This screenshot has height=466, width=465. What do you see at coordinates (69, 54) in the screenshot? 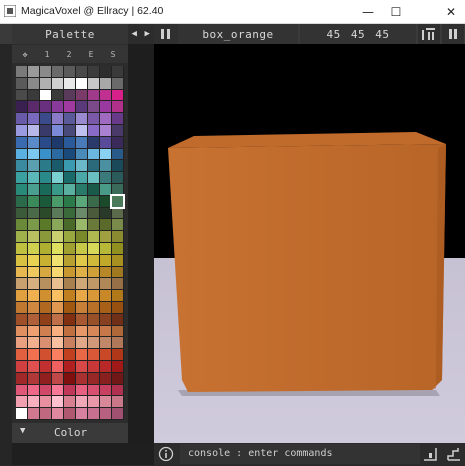
I see `palette-tab-2: 2` at bounding box center [69, 54].